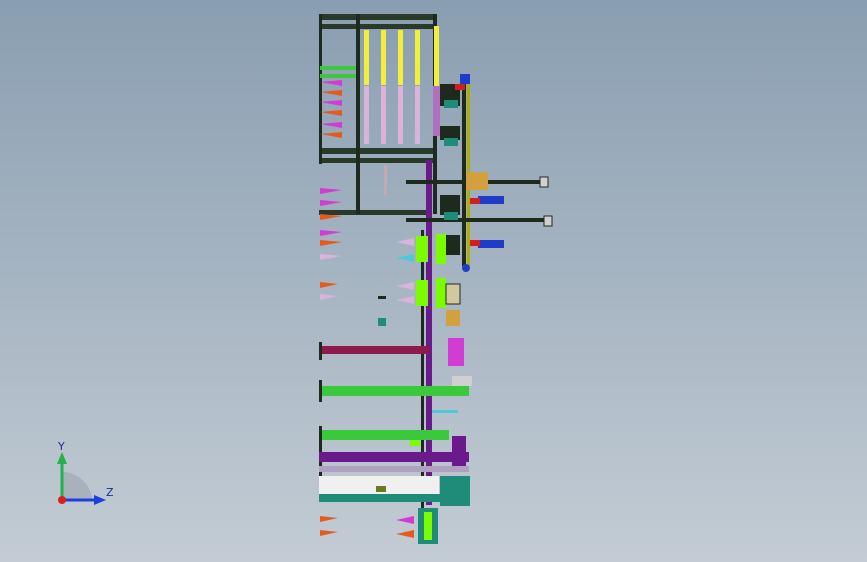 The height and width of the screenshot is (562, 867). Describe the element at coordinates (338, 301) in the screenshot. I see `left-wedges-upper` at that location.